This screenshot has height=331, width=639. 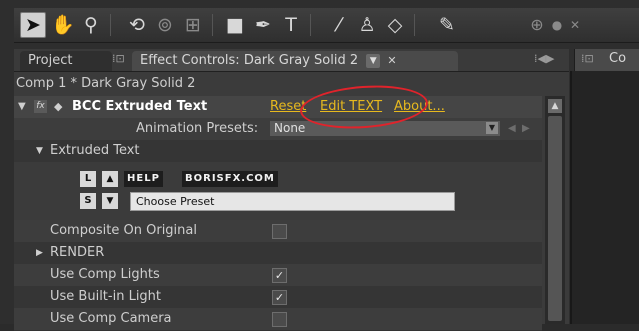 What do you see at coordinates (106, 296) in the screenshot?
I see `use-built-in-light-label: Use Built-in Light` at bounding box center [106, 296].